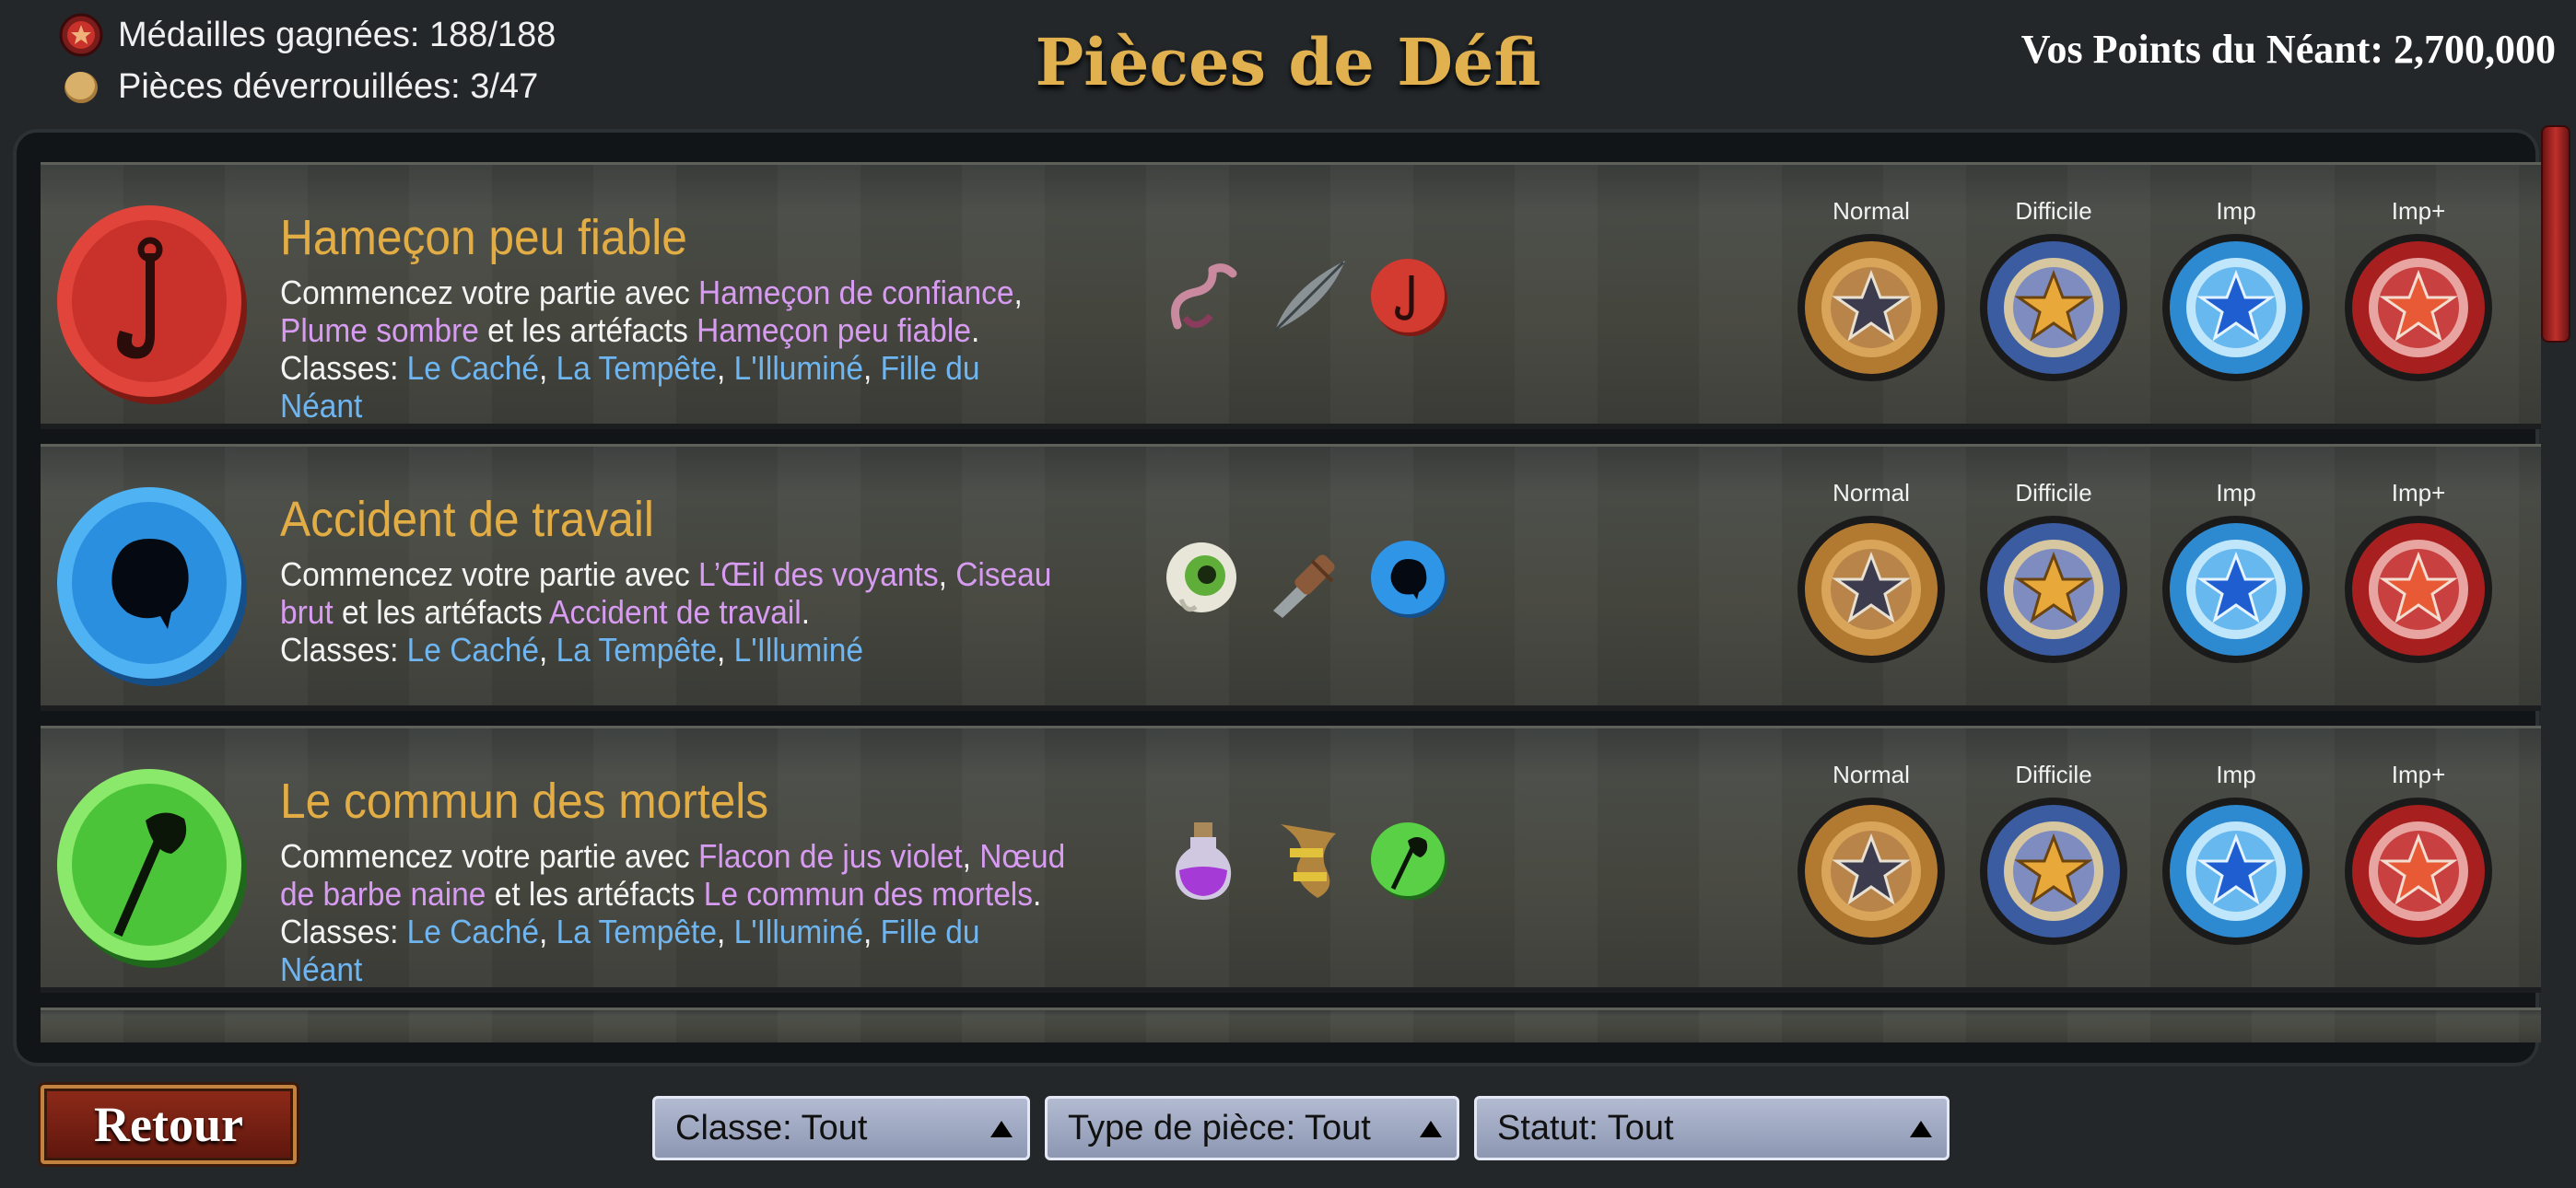 The width and height of the screenshot is (2576, 1188). What do you see at coordinates (1410, 296) in the screenshot?
I see `hook-coin-small-icon` at bounding box center [1410, 296].